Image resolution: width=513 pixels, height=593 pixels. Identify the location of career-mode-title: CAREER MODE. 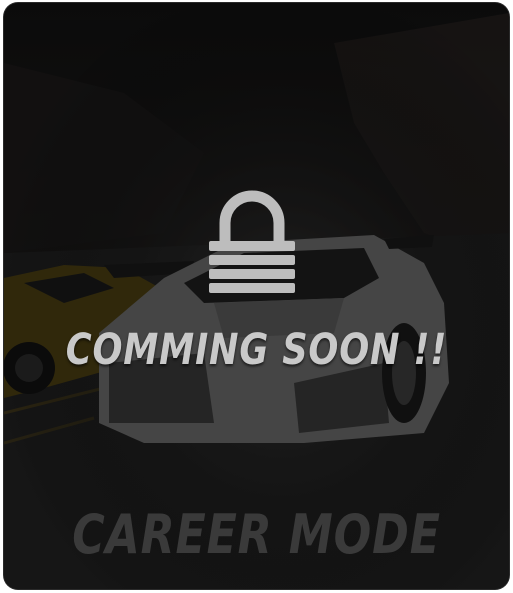
(256, 534).